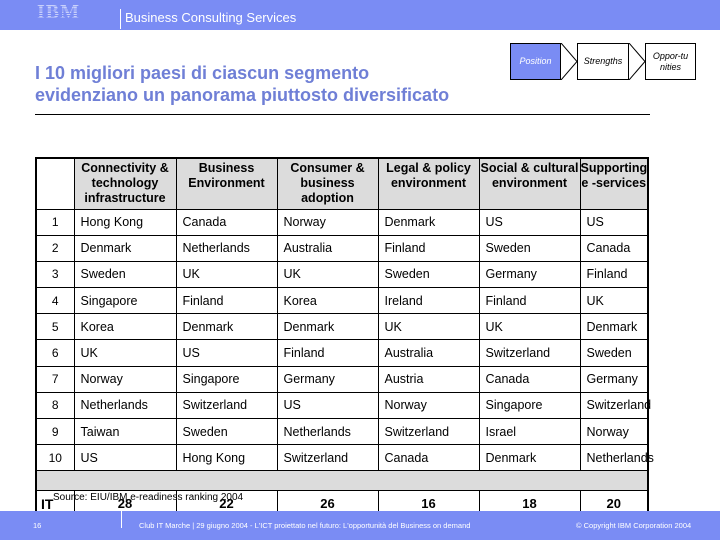 The image size is (720, 540). Describe the element at coordinates (120, 19) in the screenshot. I see `header-separator` at that location.